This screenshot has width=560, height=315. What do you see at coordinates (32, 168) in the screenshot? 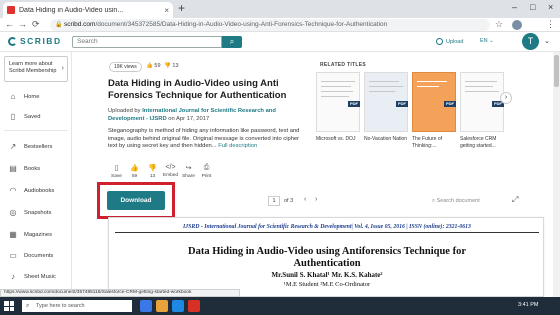
I see `sidebar-item-label: Books` at bounding box center [32, 168].